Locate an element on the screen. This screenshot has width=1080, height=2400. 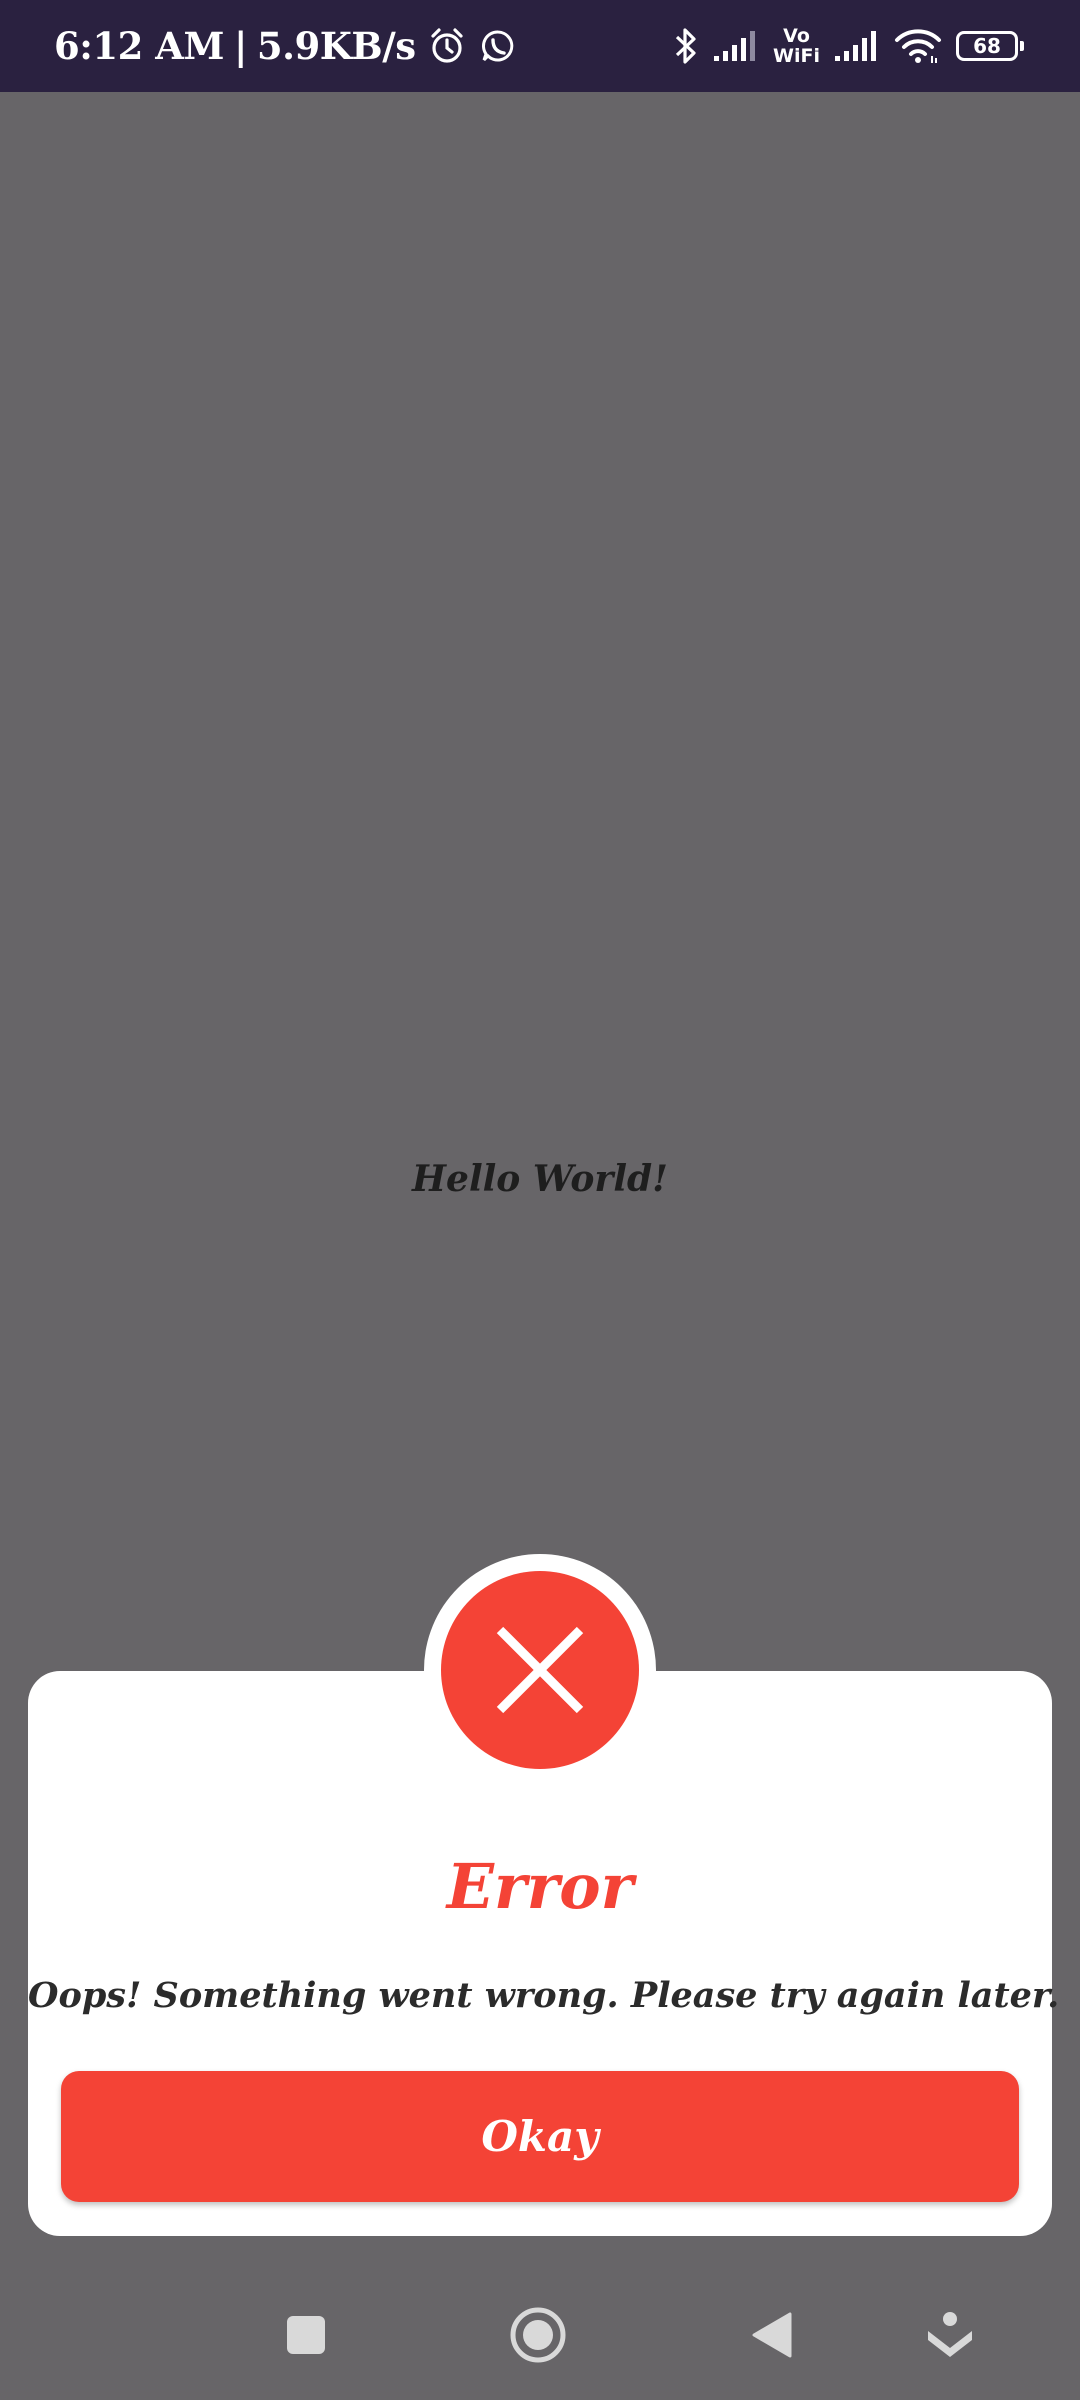
hello-text: Hello World! is located at coordinates (540, 1179).